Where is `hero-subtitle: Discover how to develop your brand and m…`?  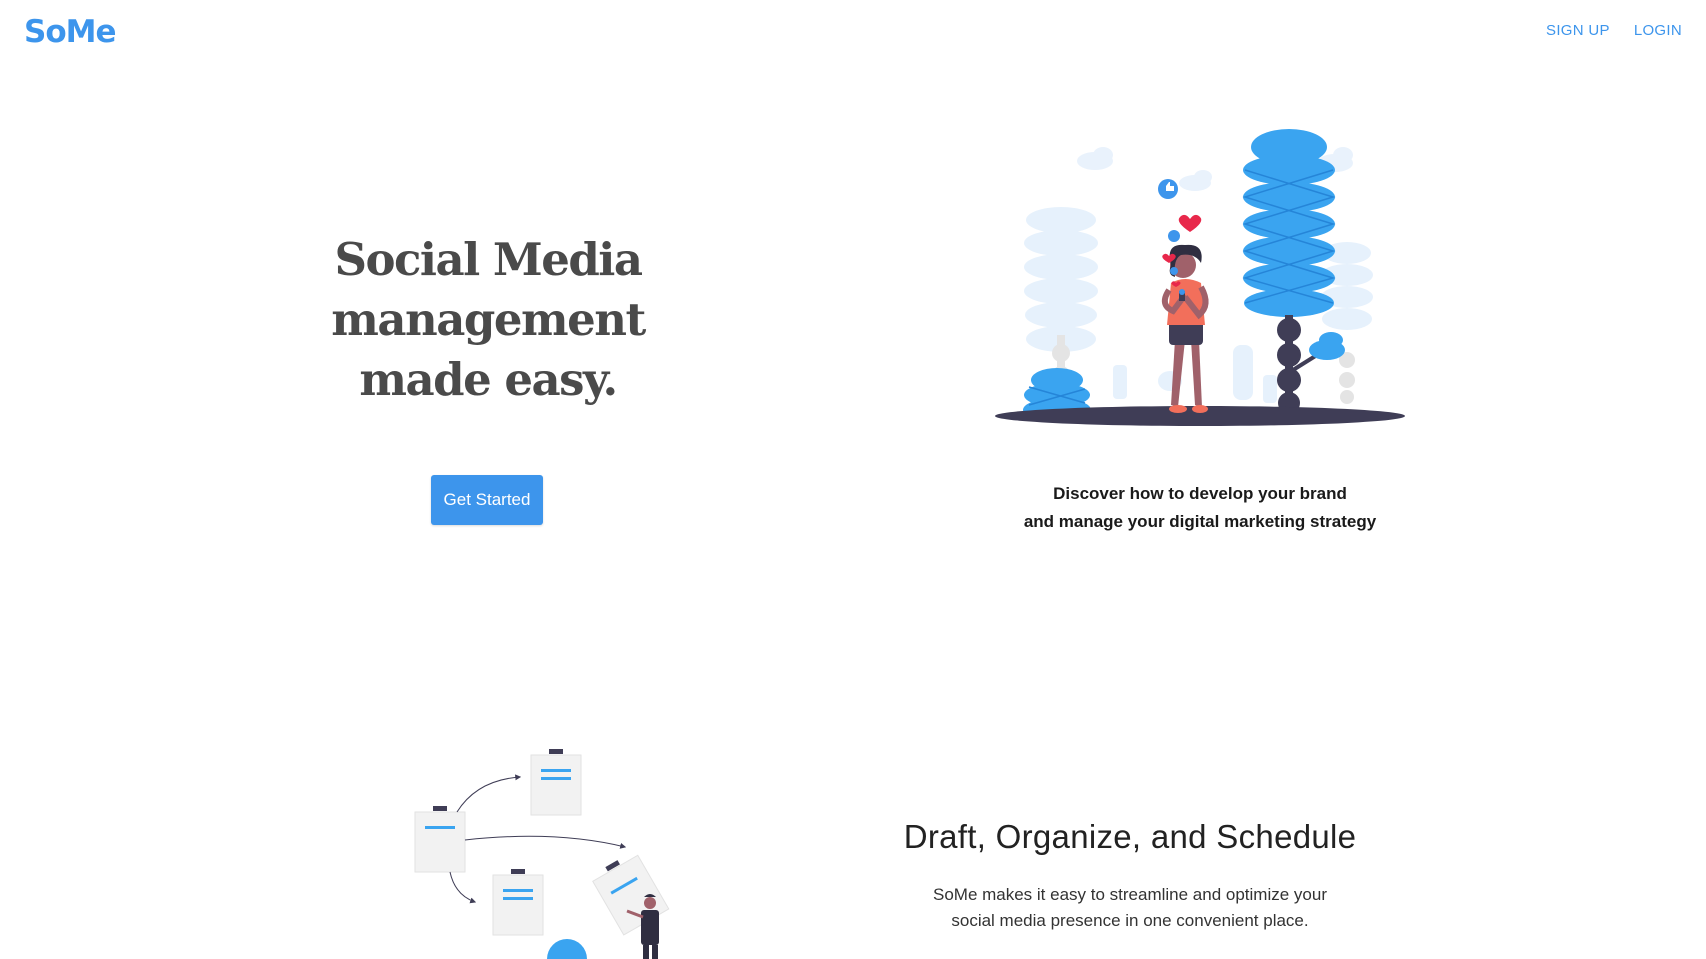 hero-subtitle: Discover how to develop your brand and m… is located at coordinates (1200, 508).